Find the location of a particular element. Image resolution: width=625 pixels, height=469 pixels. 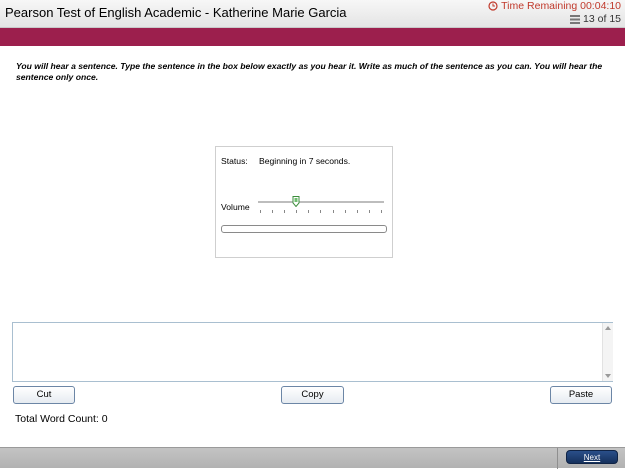

next-button: Next is located at coordinates (592, 457).